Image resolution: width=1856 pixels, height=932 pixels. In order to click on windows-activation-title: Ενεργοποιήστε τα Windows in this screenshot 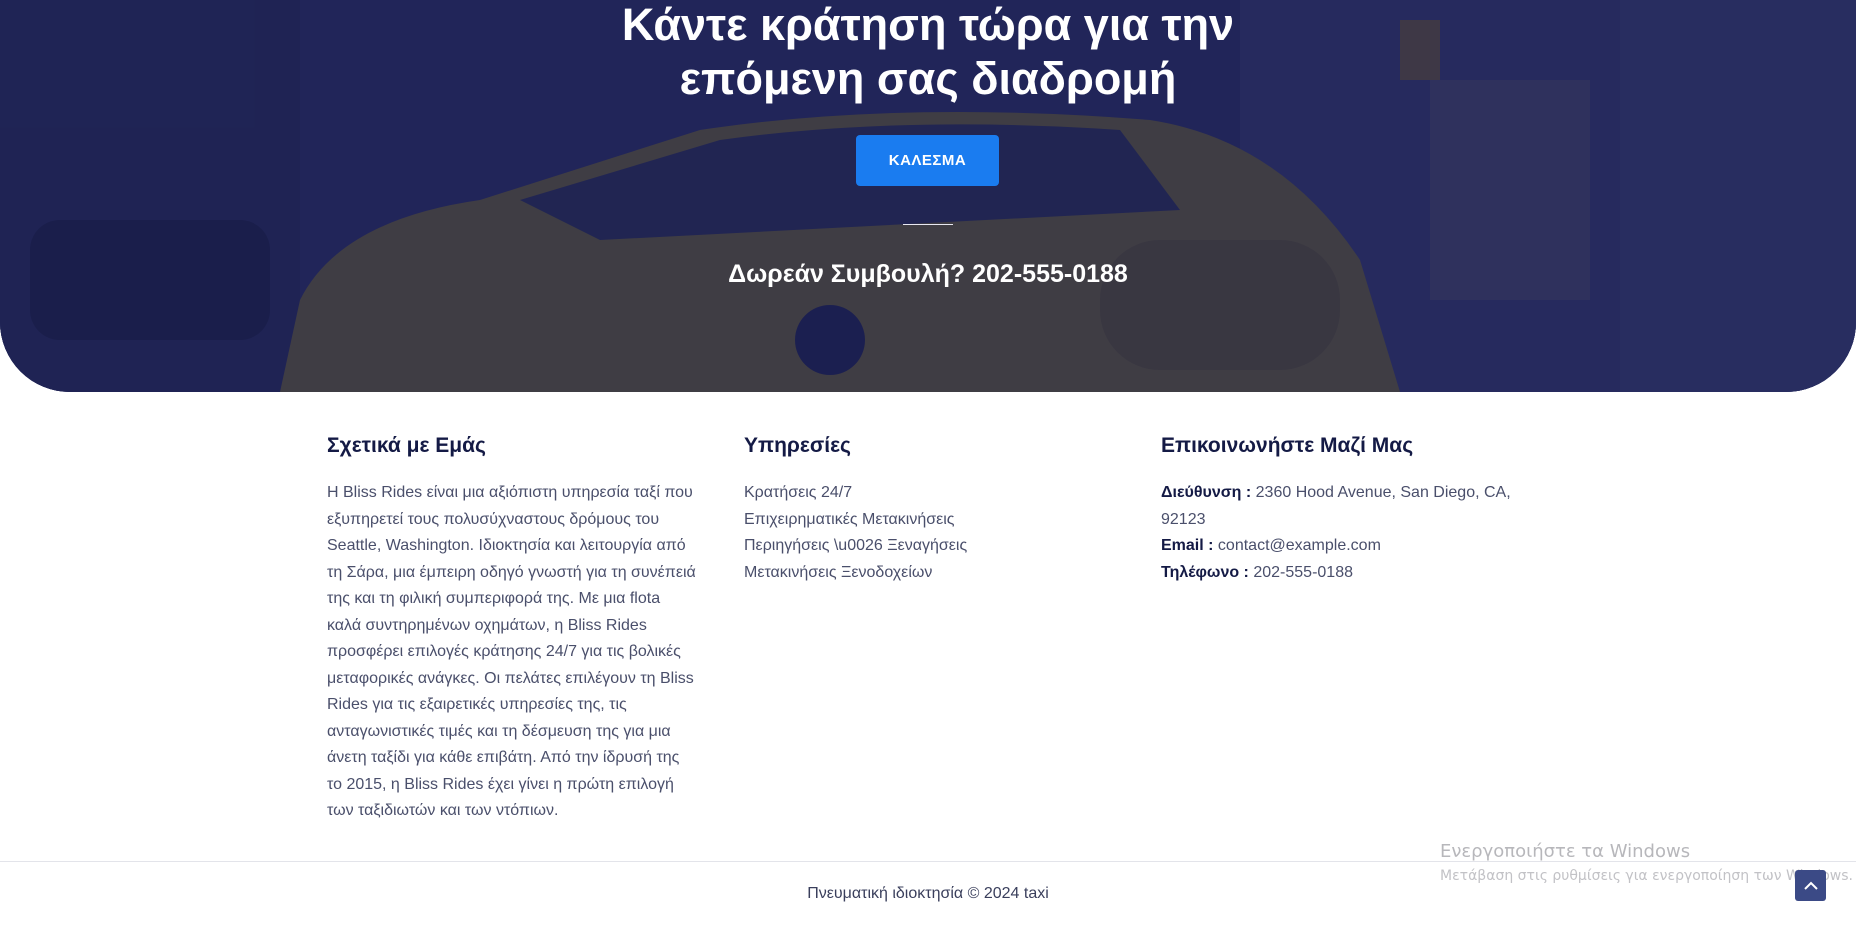, I will do `click(1565, 851)`.